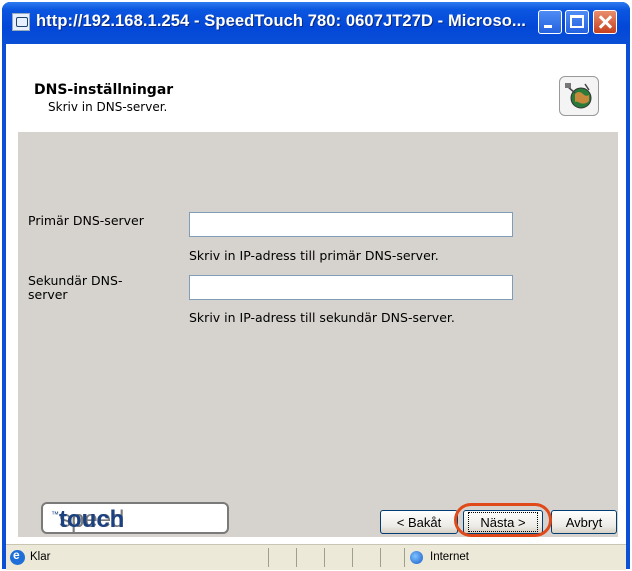  I want to click on status-bar: Klar Internet, so click(316, 557).